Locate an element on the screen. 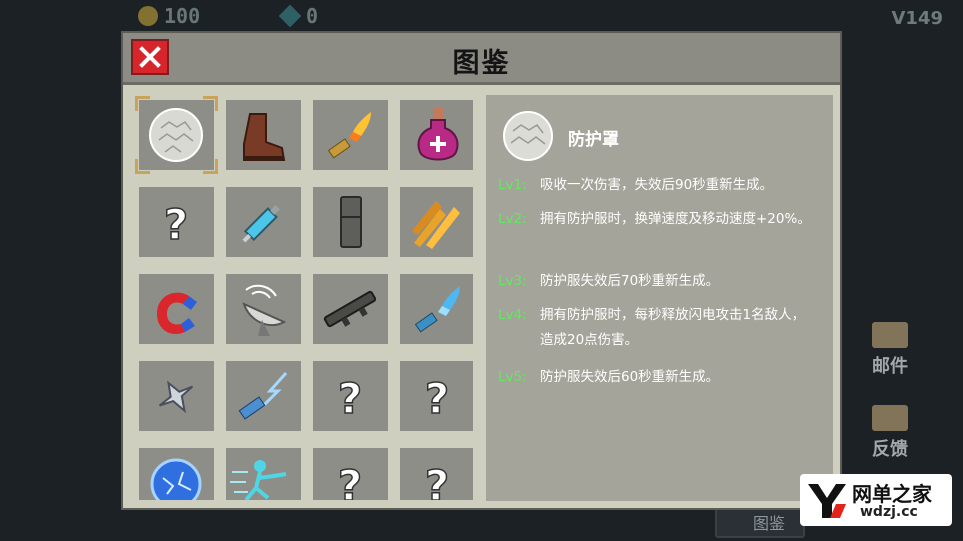  level-desc-1: Lv1: 吸收一次伤害，失效后90秒重新生成。 is located at coordinates (658, 185).